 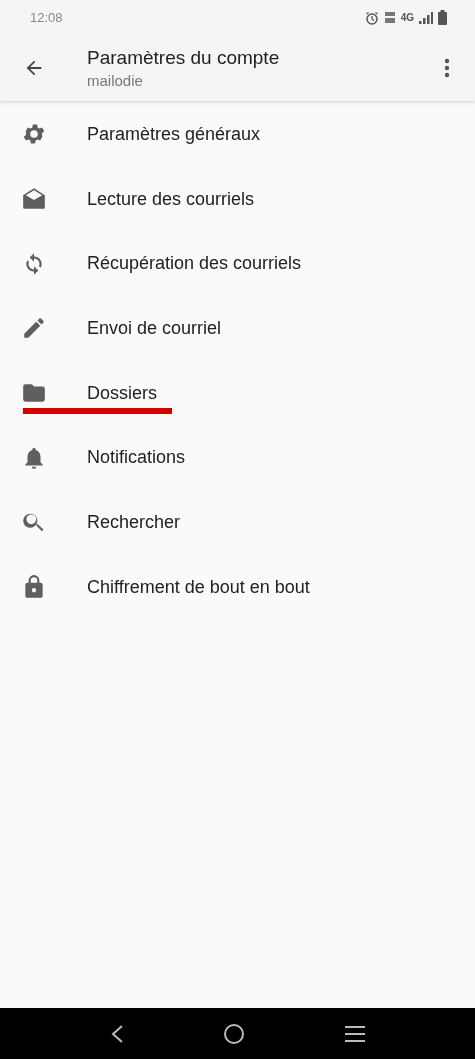 I want to click on settings-item: Paramètres généraux, so click(x=237, y=134).